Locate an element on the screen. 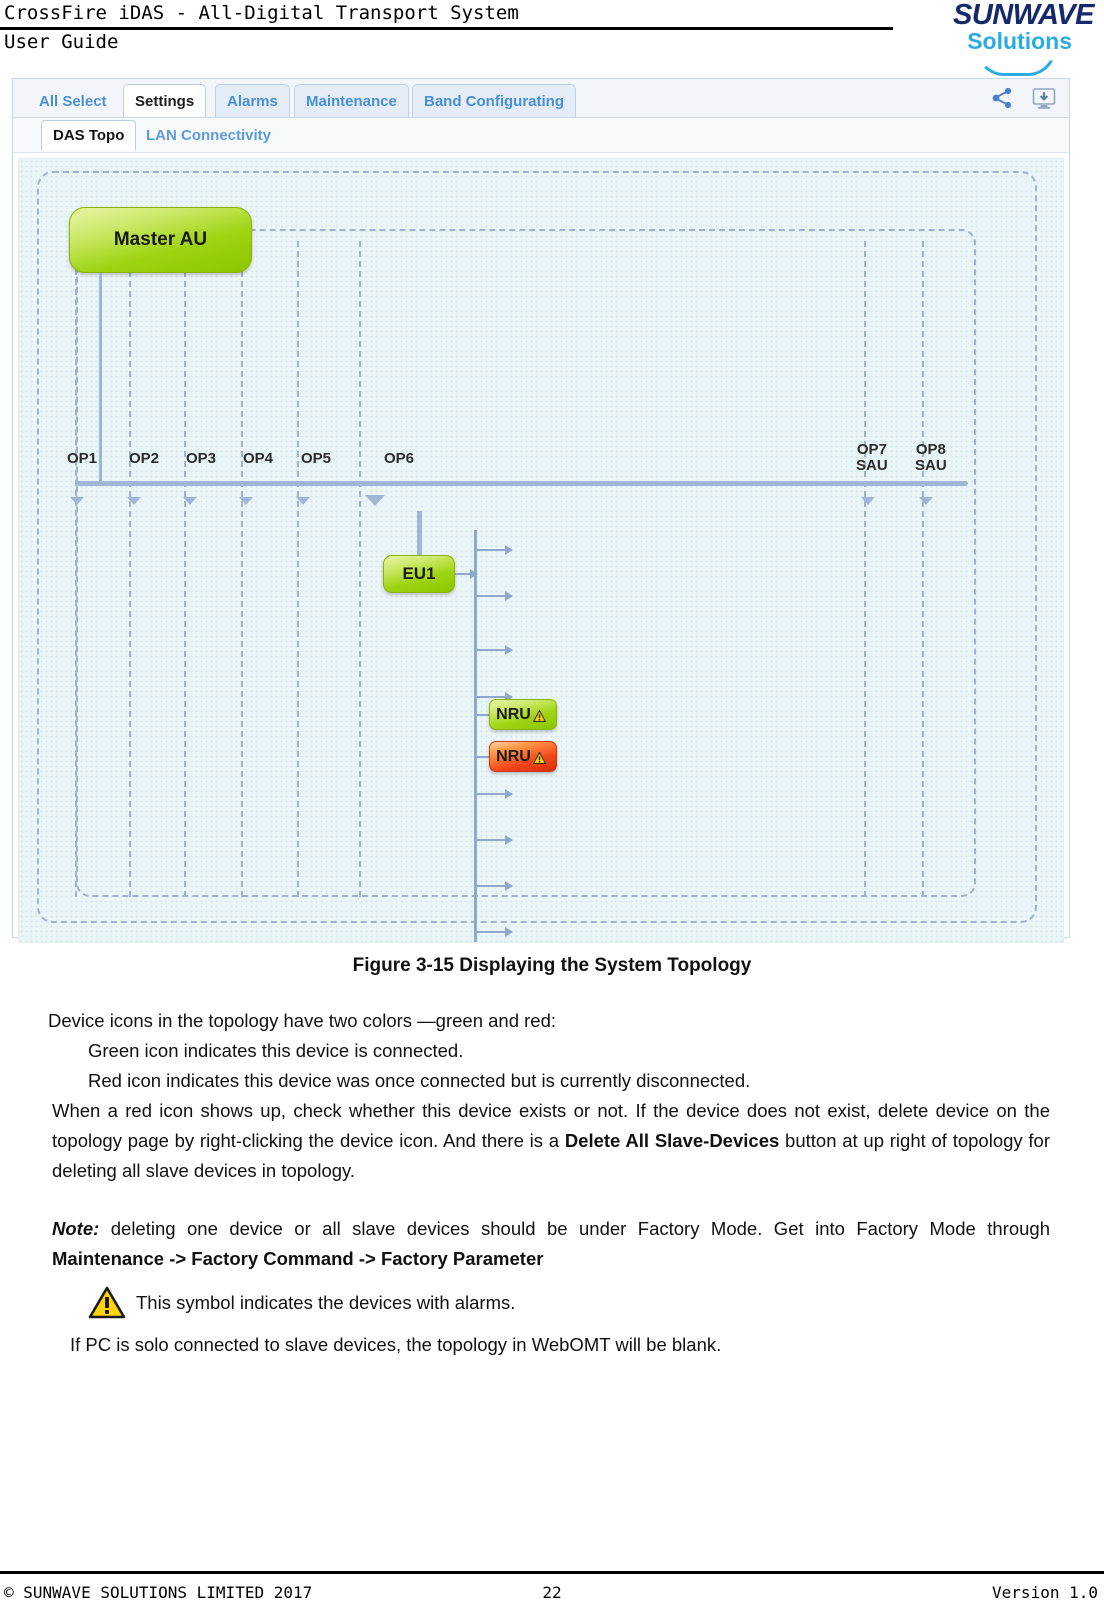 The height and width of the screenshot is (1623, 1104). download-screen-icon is located at coordinates (1044, 98).